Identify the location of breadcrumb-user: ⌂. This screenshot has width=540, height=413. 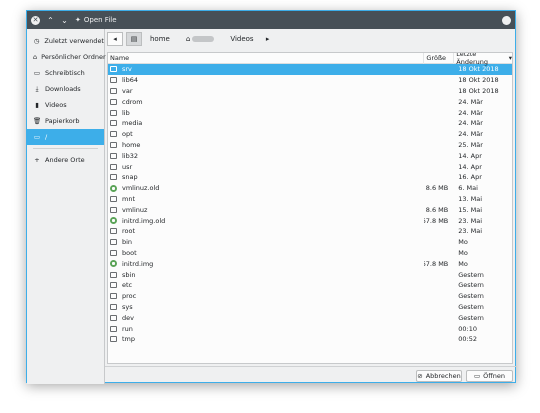
(200, 39).